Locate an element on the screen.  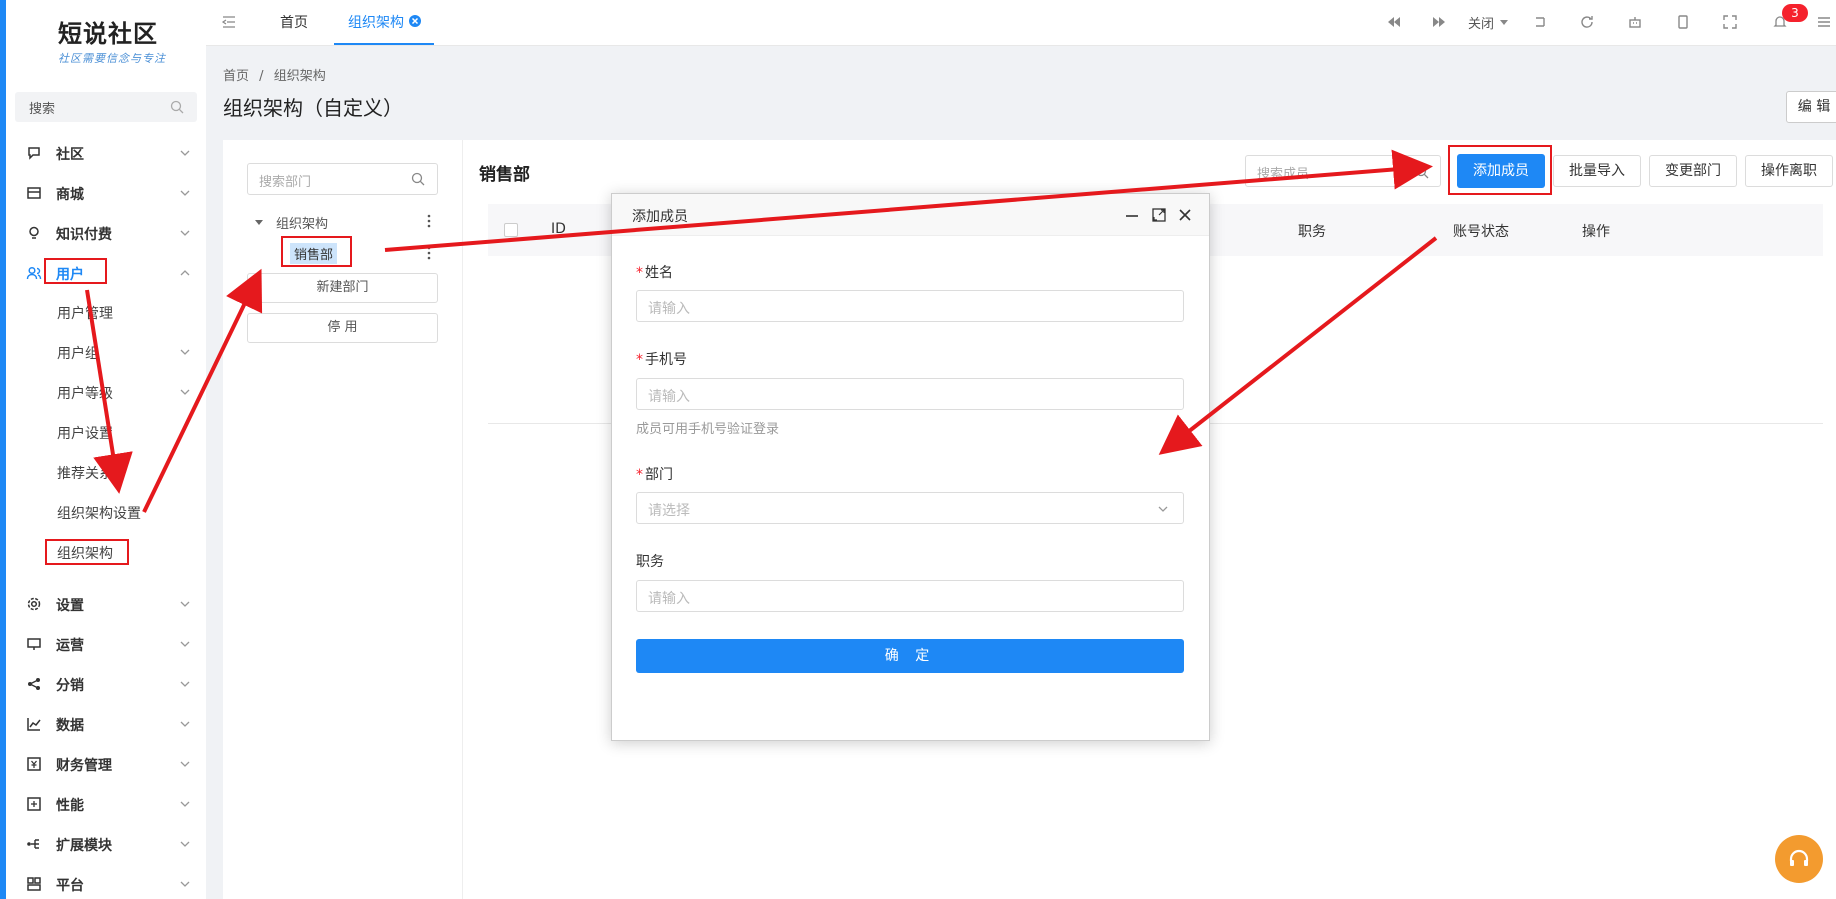
exit-icon is located at coordinates (1540, 22).